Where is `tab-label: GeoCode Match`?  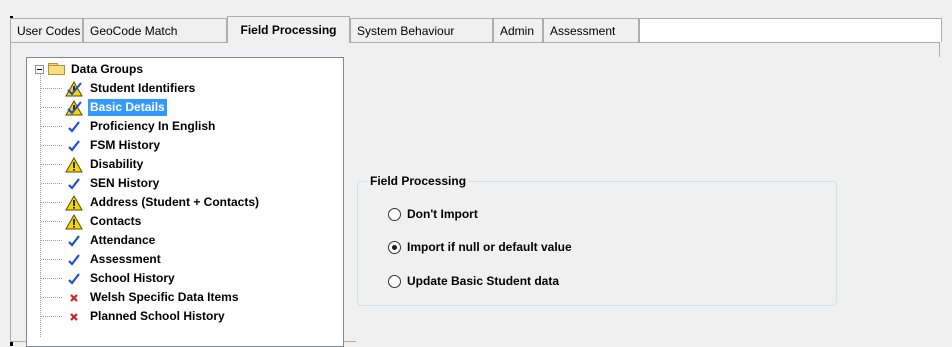
tab-label: GeoCode Match is located at coordinates (134, 31).